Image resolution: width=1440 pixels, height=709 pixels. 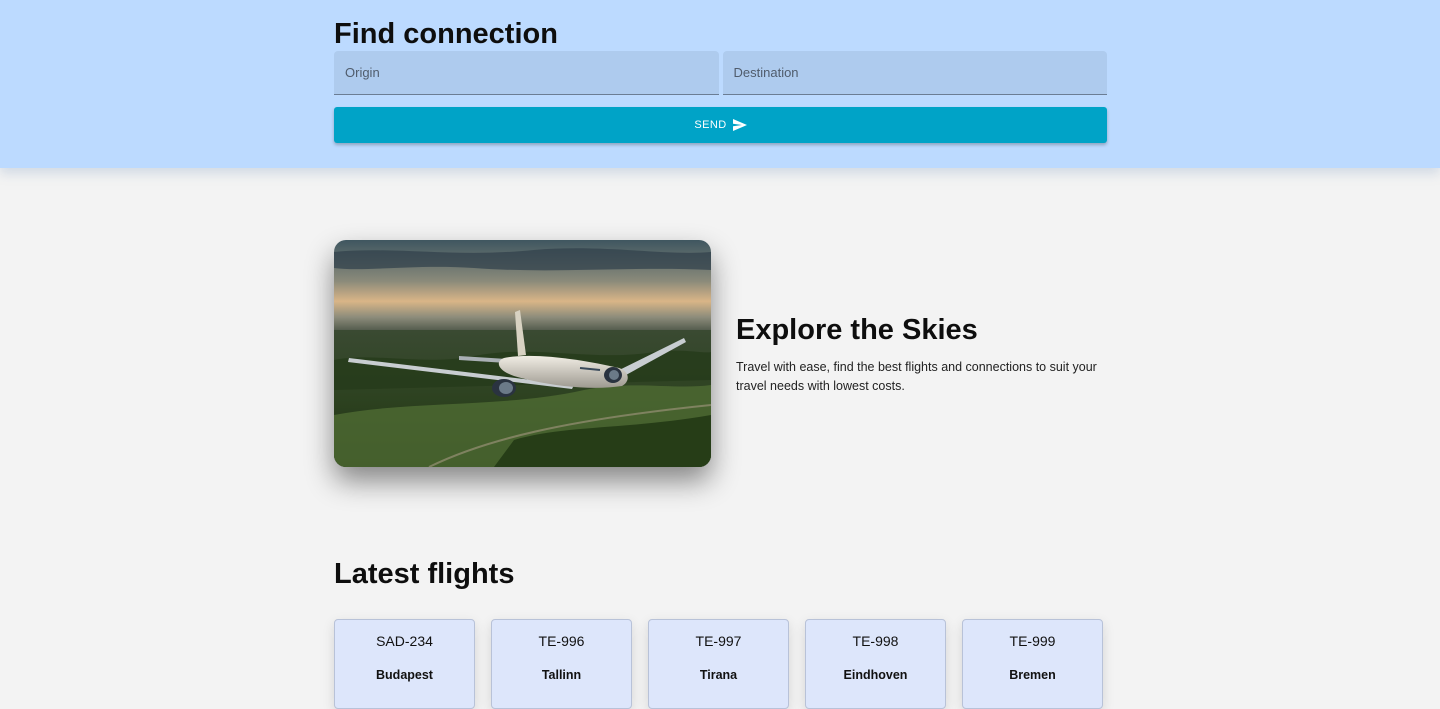 What do you see at coordinates (424, 574) in the screenshot?
I see `latest-flights-title: Latest flights` at bounding box center [424, 574].